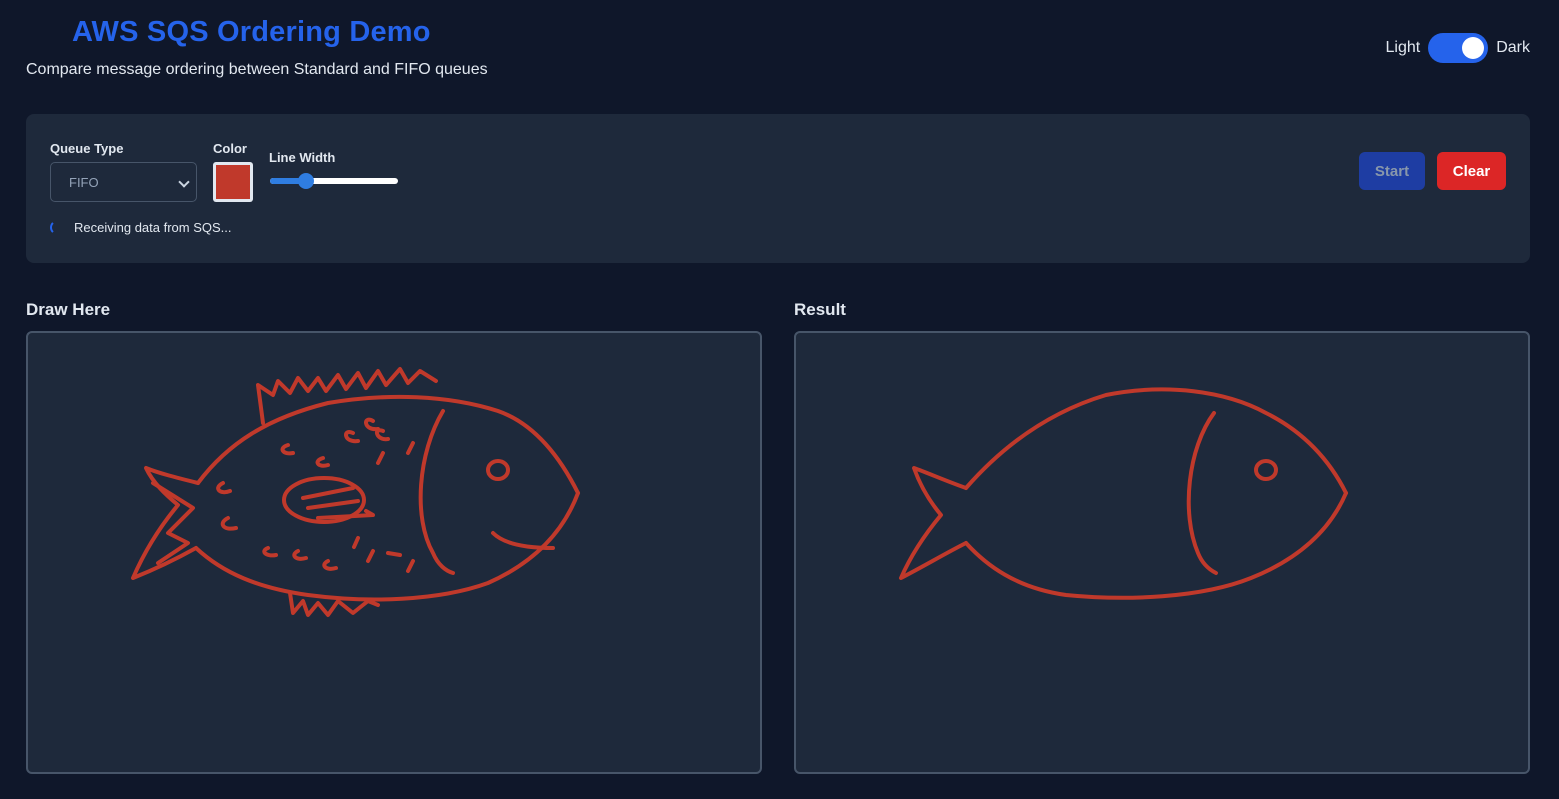  I want to click on result-fish-gill, so click(1202, 493).